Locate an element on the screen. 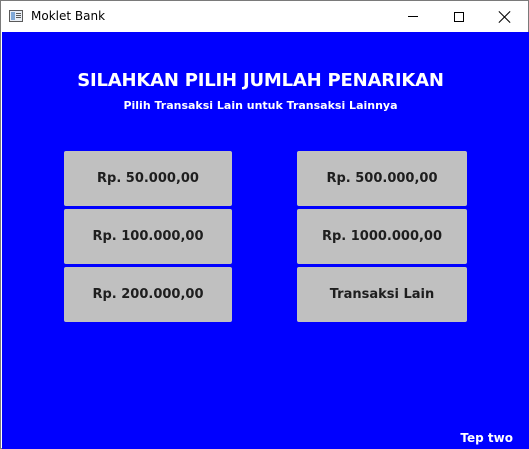 The width and height of the screenshot is (529, 449). withdraw-1000000-button: Rp. 1000.000,00 is located at coordinates (382, 236).